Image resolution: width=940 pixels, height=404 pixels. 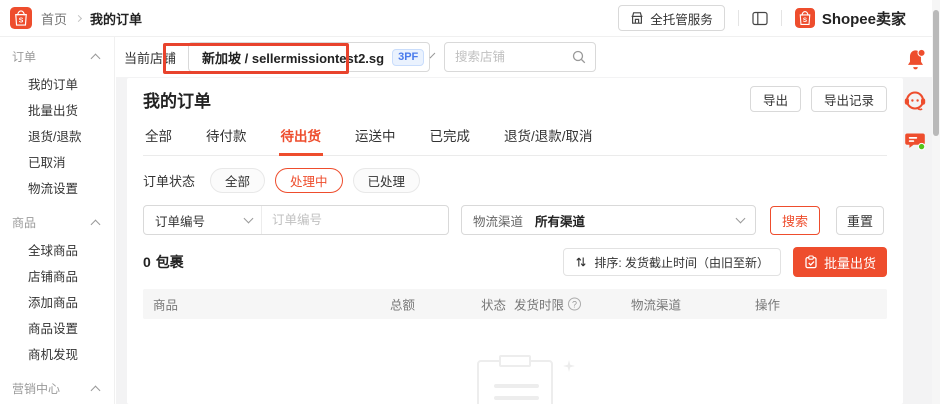 I want to click on bulk-ship-button: 批量出货, so click(x=839, y=262).